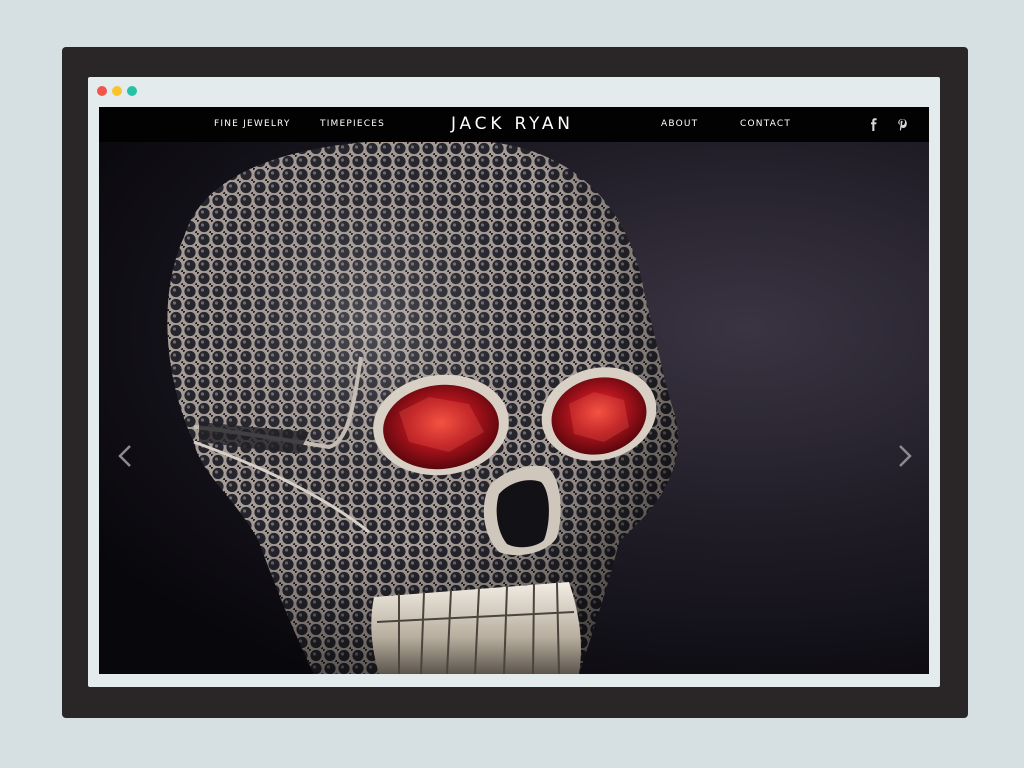 This screenshot has width=1024, height=768. Describe the element at coordinates (905, 456) in the screenshot. I see `next-slide-arrow` at that location.